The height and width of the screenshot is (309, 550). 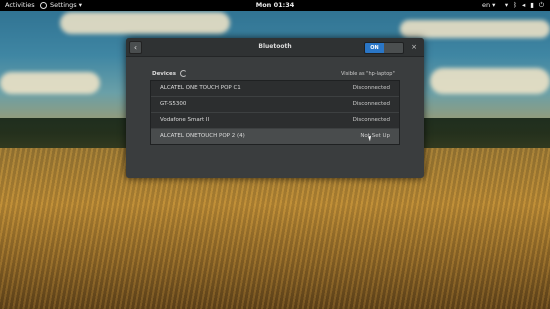 What do you see at coordinates (275, 136) in the screenshot?
I see `device-row: ALCATEL ONETOUCH POP 2 (4) Not Set Up` at bounding box center [275, 136].